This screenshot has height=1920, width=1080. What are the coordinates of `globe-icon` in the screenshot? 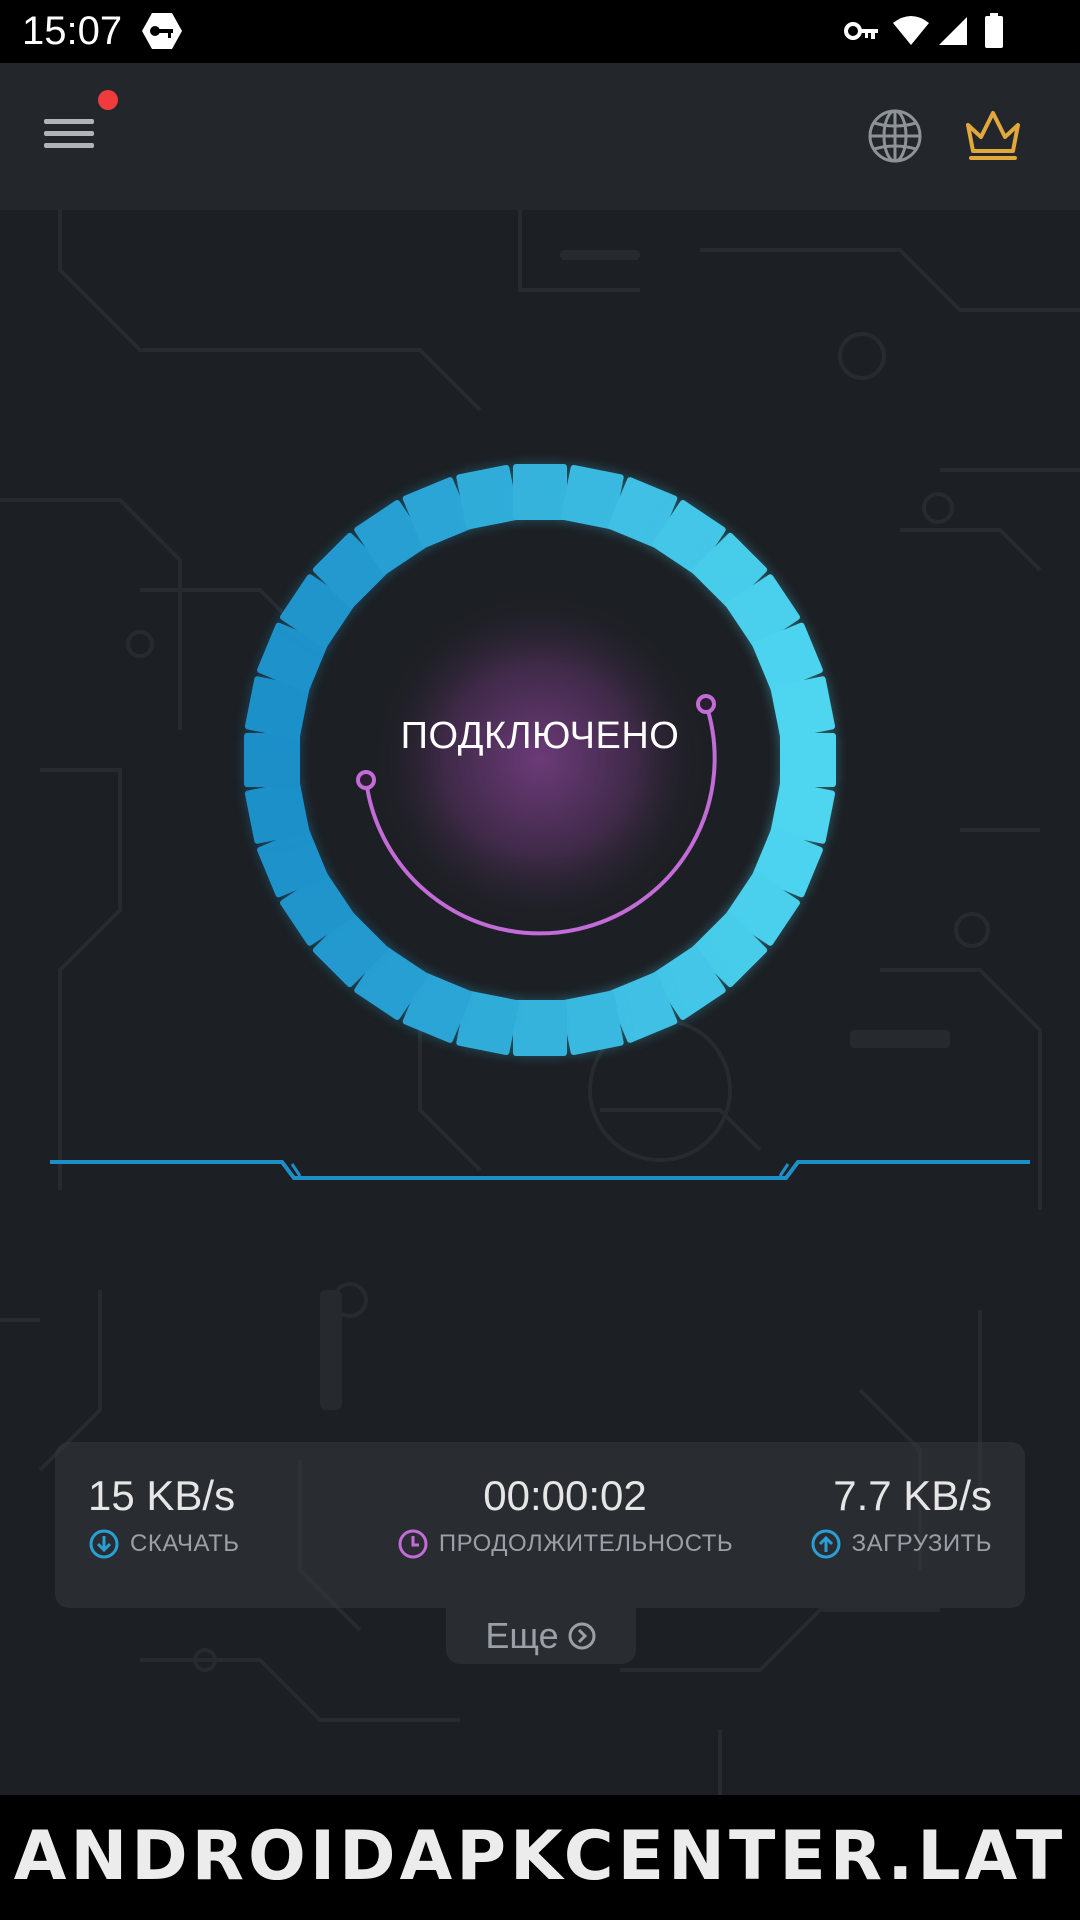 It's located at (895, 136).